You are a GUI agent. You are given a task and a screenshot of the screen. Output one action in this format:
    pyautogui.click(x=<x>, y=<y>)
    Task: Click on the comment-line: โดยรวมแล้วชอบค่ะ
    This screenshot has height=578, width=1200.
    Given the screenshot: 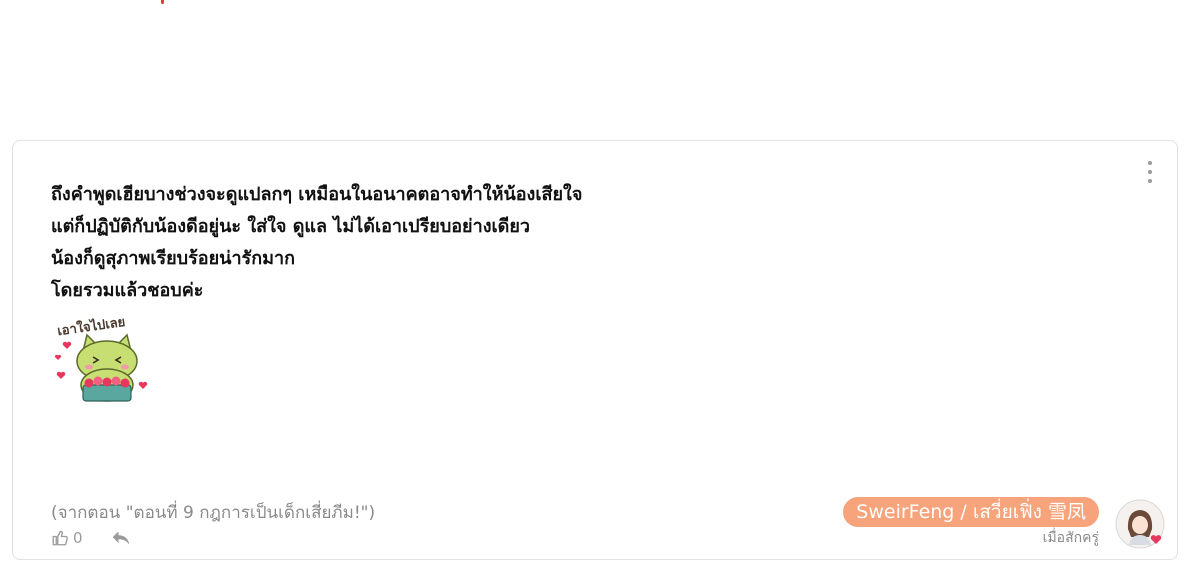 What is the action you would take?
    pyautogui.click(x=127, y=290)
    